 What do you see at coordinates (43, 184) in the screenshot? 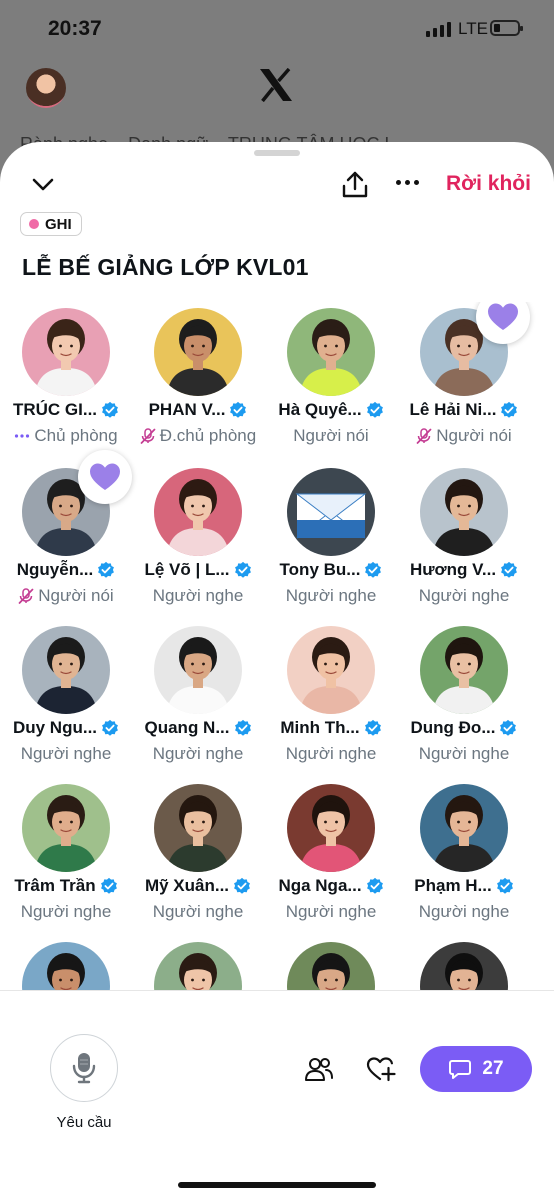
I see `chevron-down-icon` at bounding box center [43, 184].